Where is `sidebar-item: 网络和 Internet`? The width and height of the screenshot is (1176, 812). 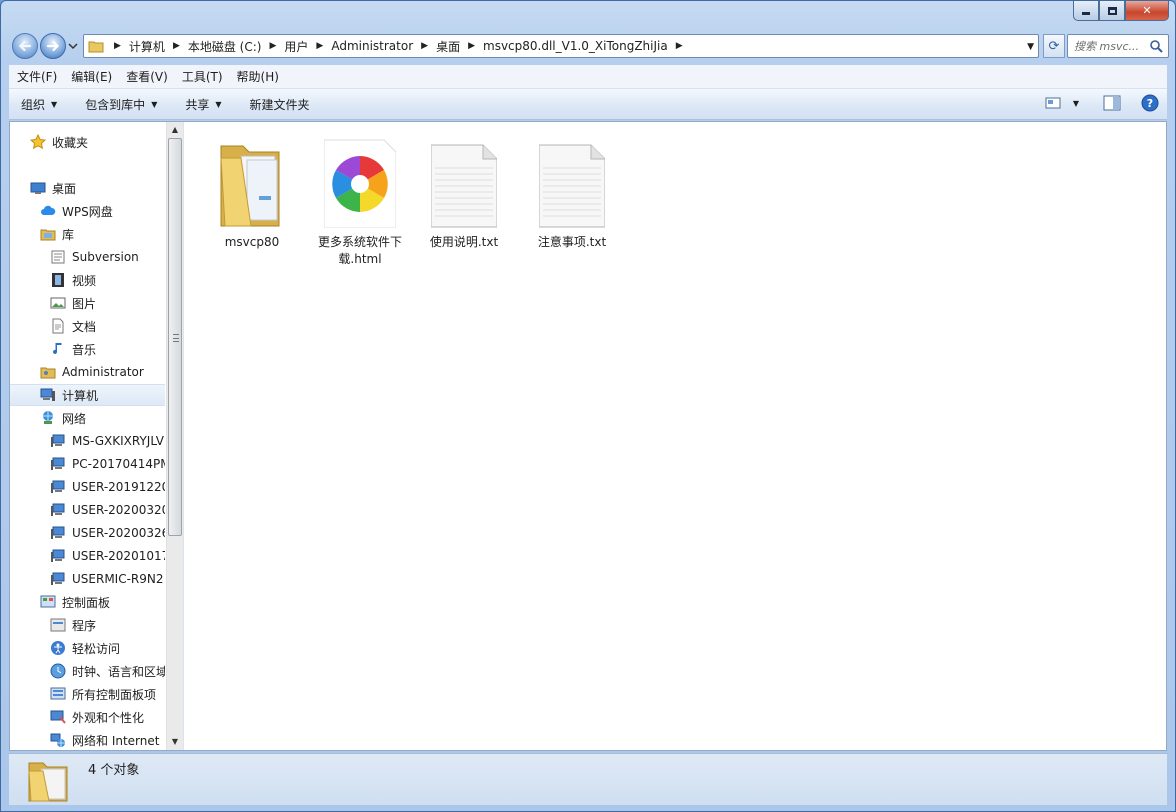
sidebar-item: 网络和 Internet is located at coordinates (87, 739).